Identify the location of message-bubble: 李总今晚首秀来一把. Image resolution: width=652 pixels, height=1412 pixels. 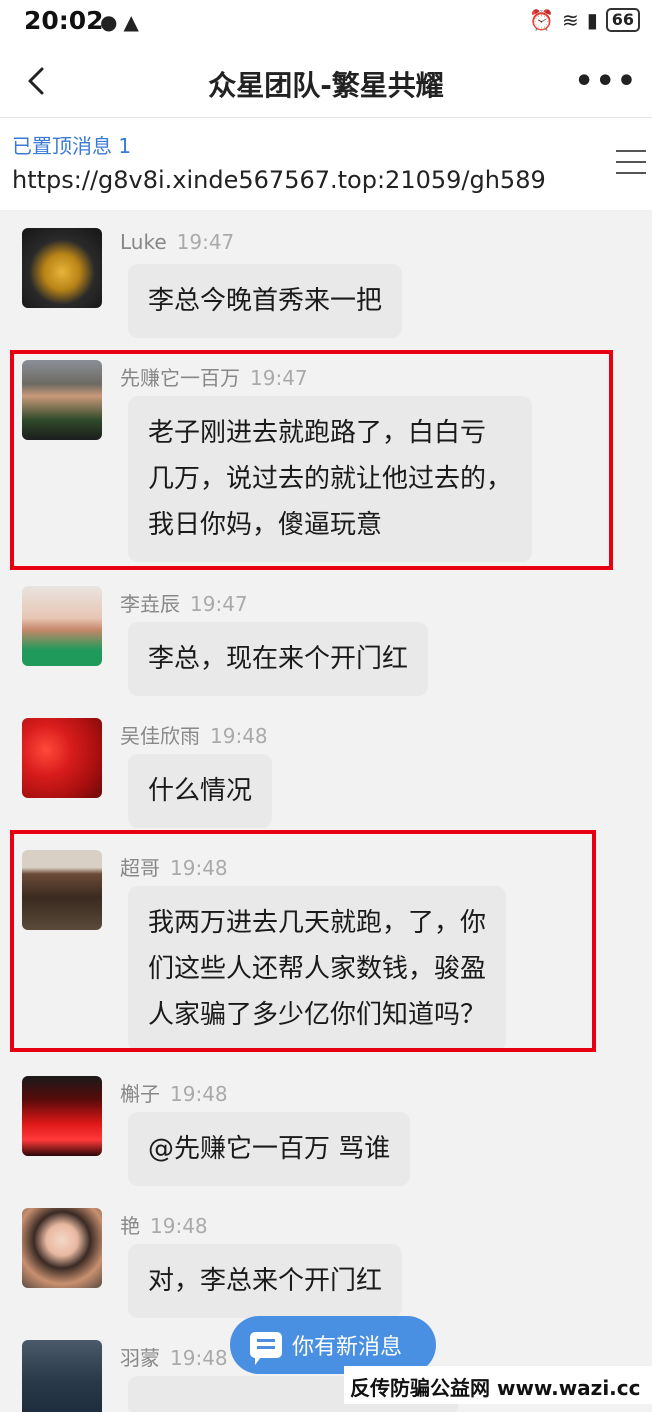
(265, 301).